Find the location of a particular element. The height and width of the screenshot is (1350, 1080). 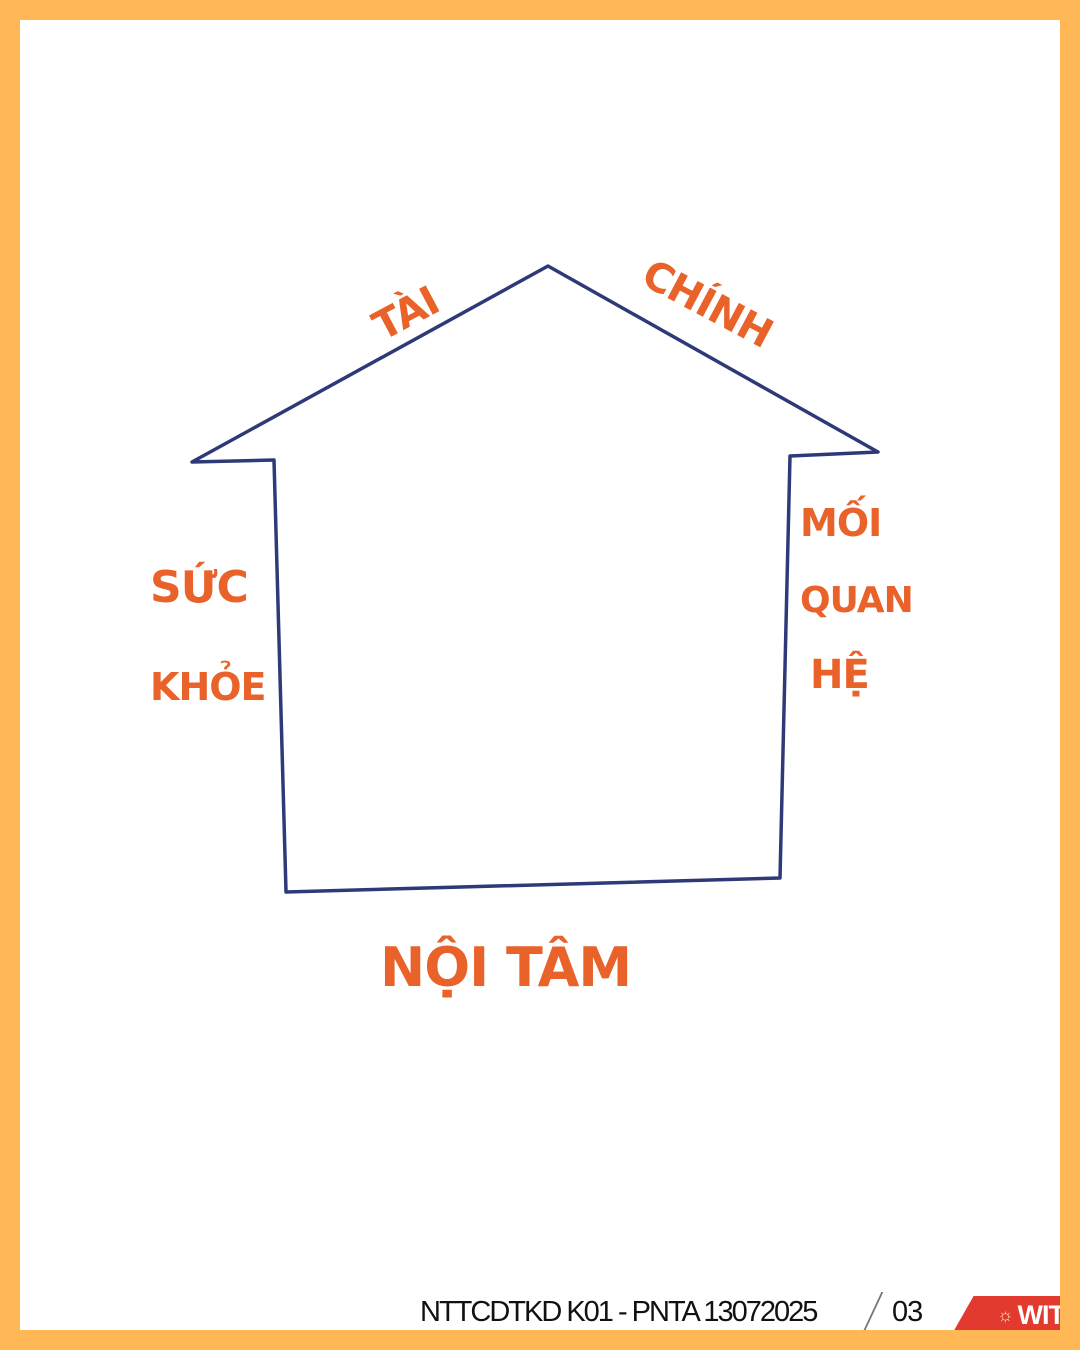

label-quan: QUAN is located at coordinates (856, 600).